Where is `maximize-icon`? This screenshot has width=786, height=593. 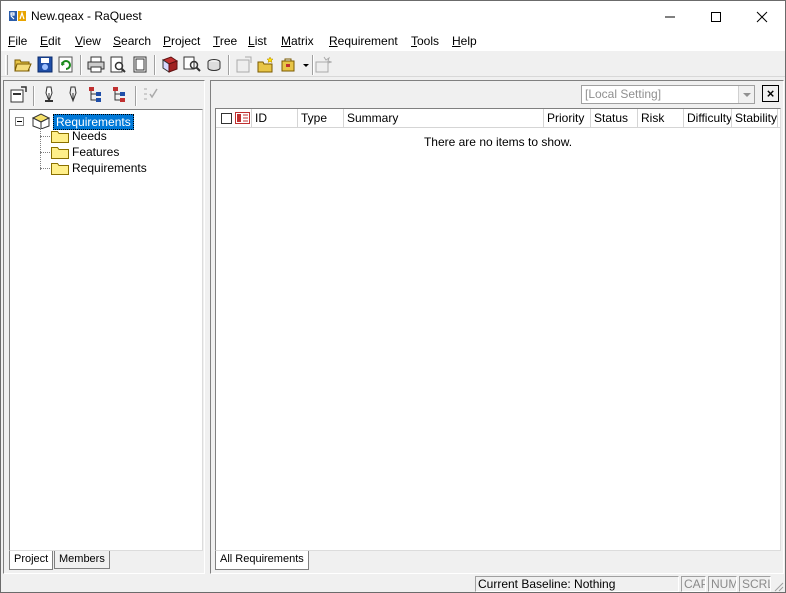
maximize-icon is located at coordinates (716, 17).